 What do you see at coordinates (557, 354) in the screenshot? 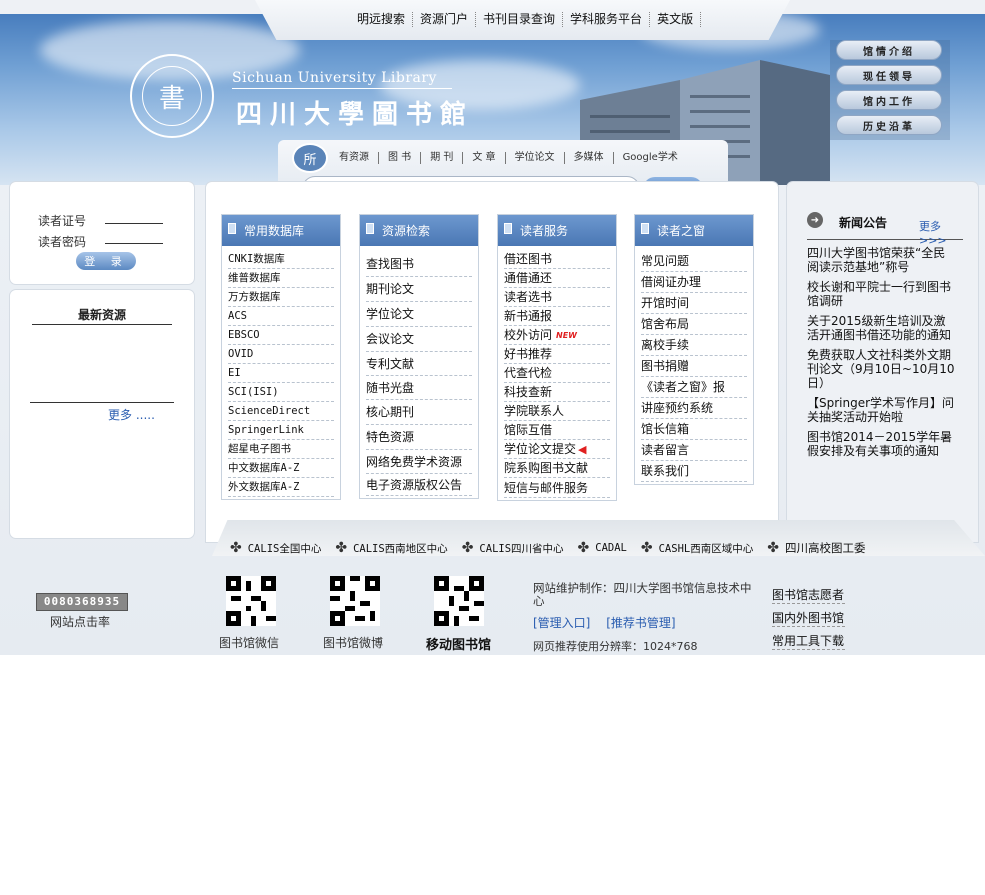
I see `list-item: 好书推荐` at bounding box center [557, 354].